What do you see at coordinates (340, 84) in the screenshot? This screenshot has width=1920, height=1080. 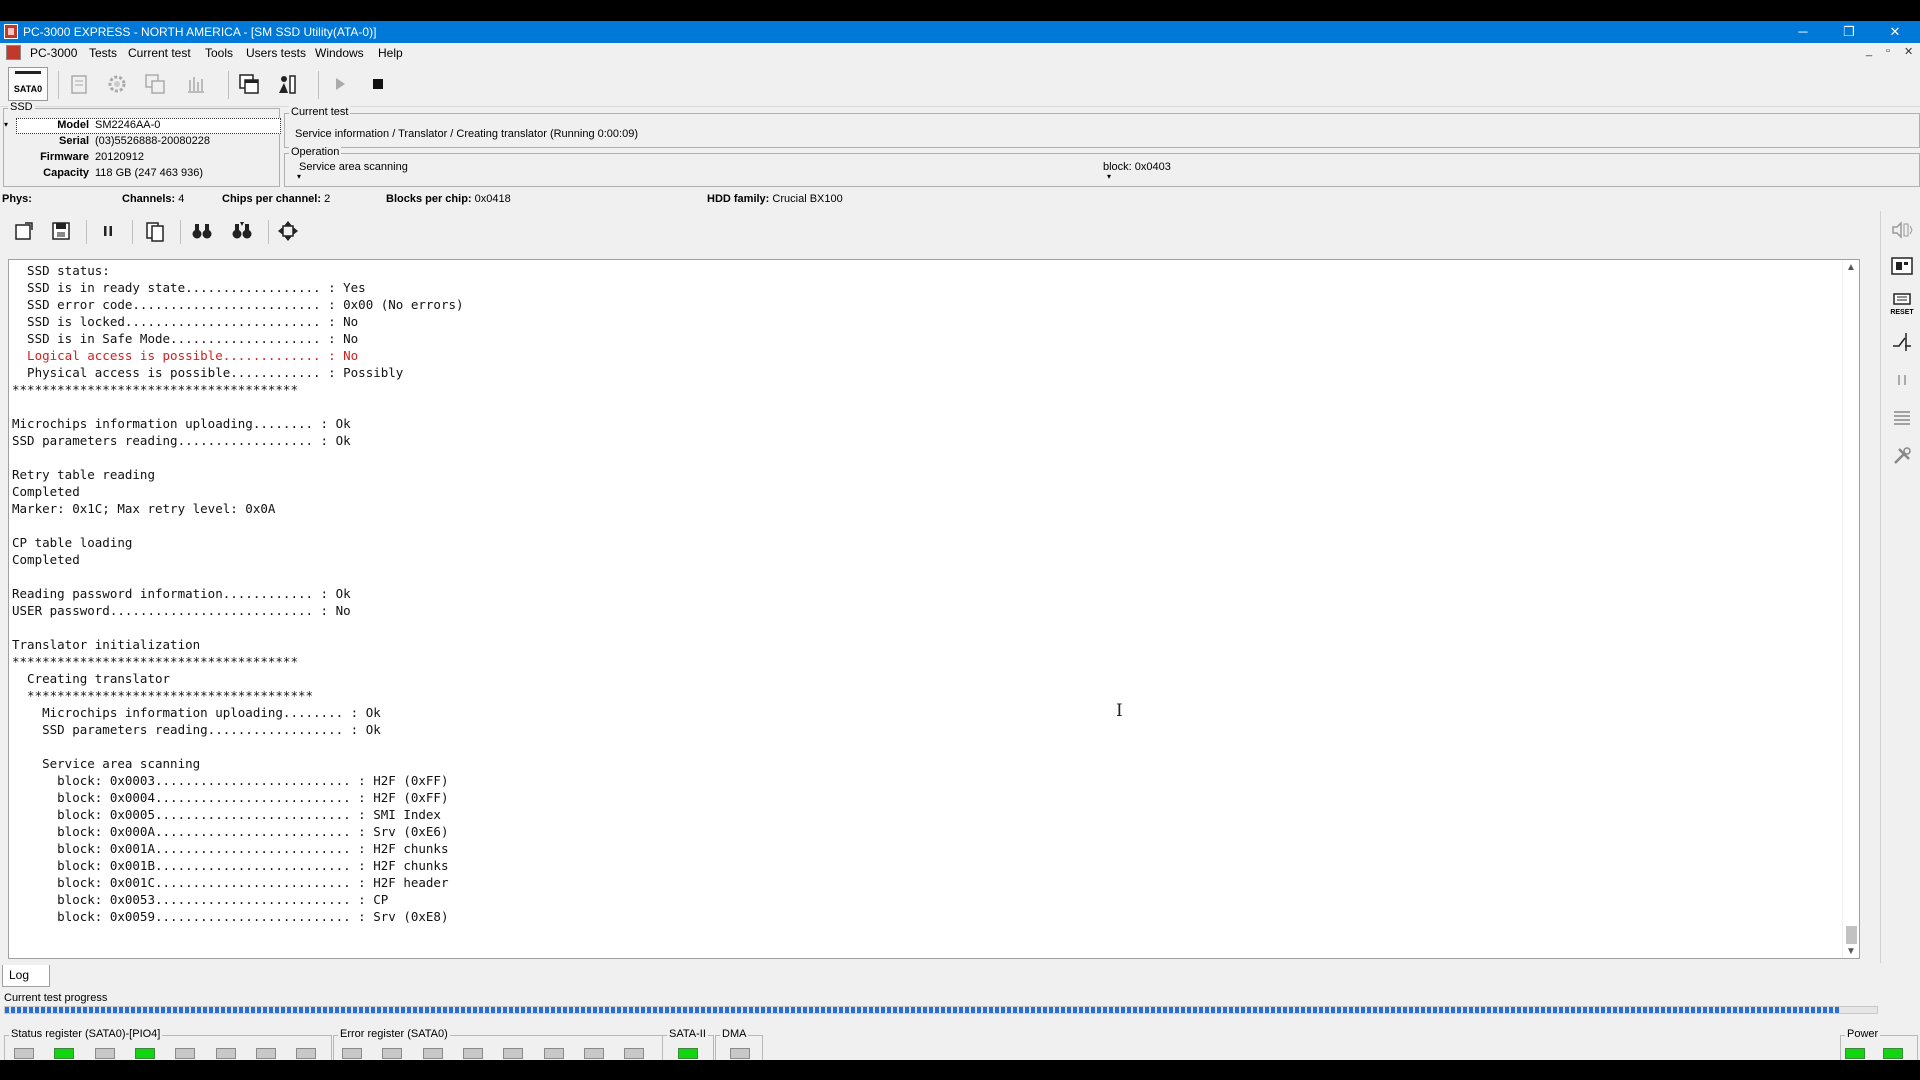 I see `play-icon` at bounding box center [340, 84].